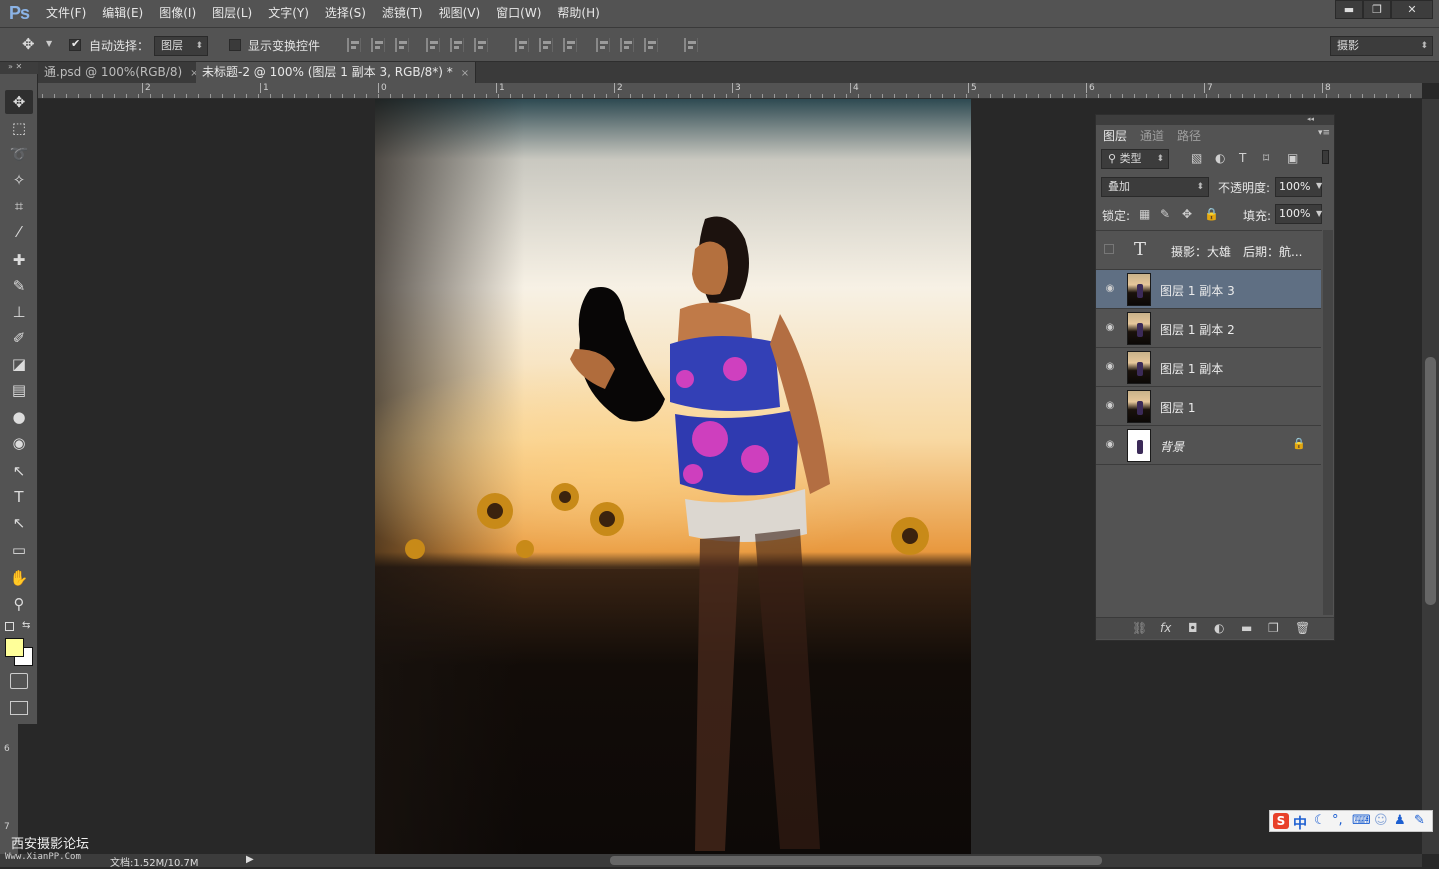 This screenshot has height=869, width=1439. What do you see at coordinates (457, 45) in the screenshot?
I see `align-hcenter-icon` at bounding box center [457, 45].